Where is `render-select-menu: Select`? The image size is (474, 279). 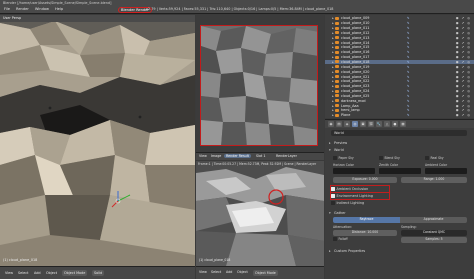
render-select-menu: Select is located at coordinates (216, 272).